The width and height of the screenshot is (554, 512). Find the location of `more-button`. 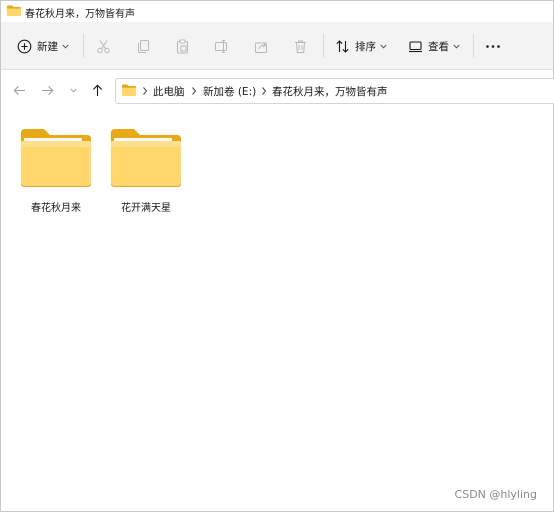

more-button is located at coordinates (493, 46).